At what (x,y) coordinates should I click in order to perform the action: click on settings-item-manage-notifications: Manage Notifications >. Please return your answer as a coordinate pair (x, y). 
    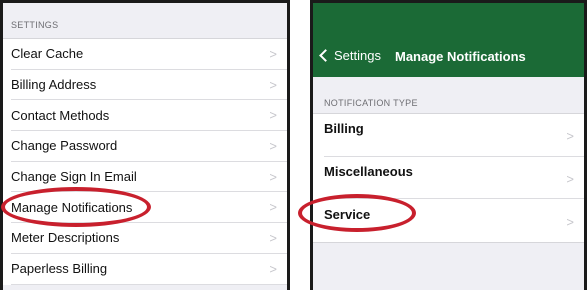
    Looking at the image, I should click on (149, 208).